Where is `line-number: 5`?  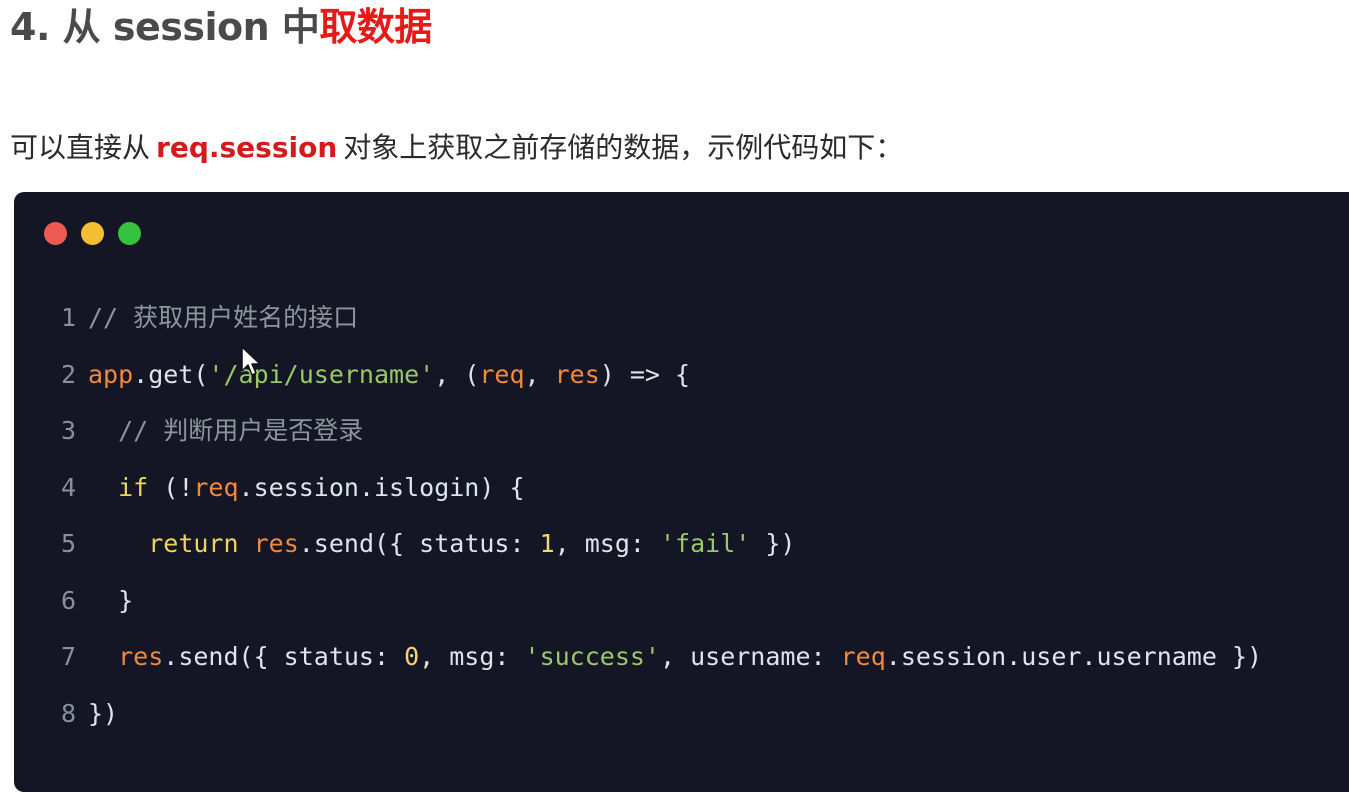
line-number: 5 is located at coordinates (68, 543).